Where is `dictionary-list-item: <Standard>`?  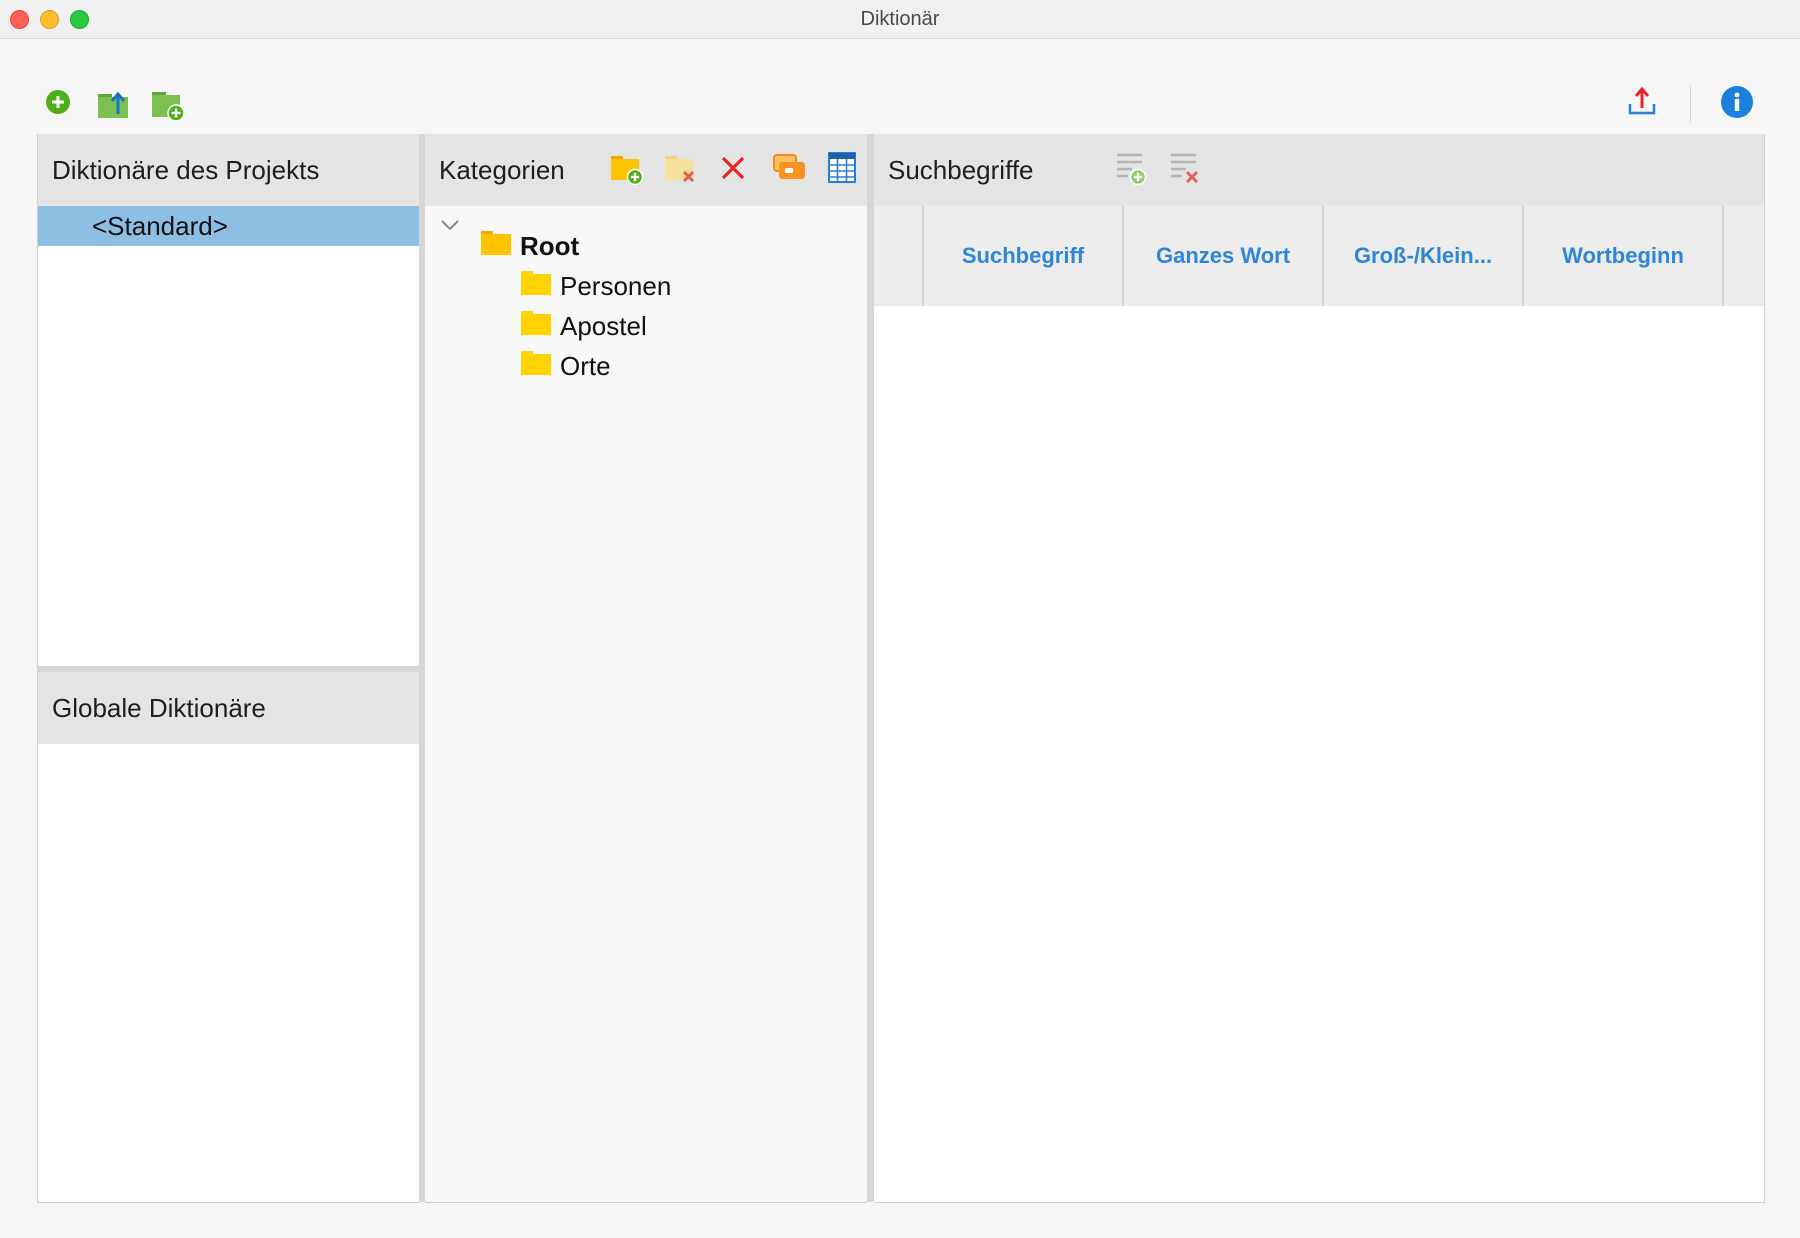 dictionary-list-item: <Standard> is located at coordinates (229, 226).